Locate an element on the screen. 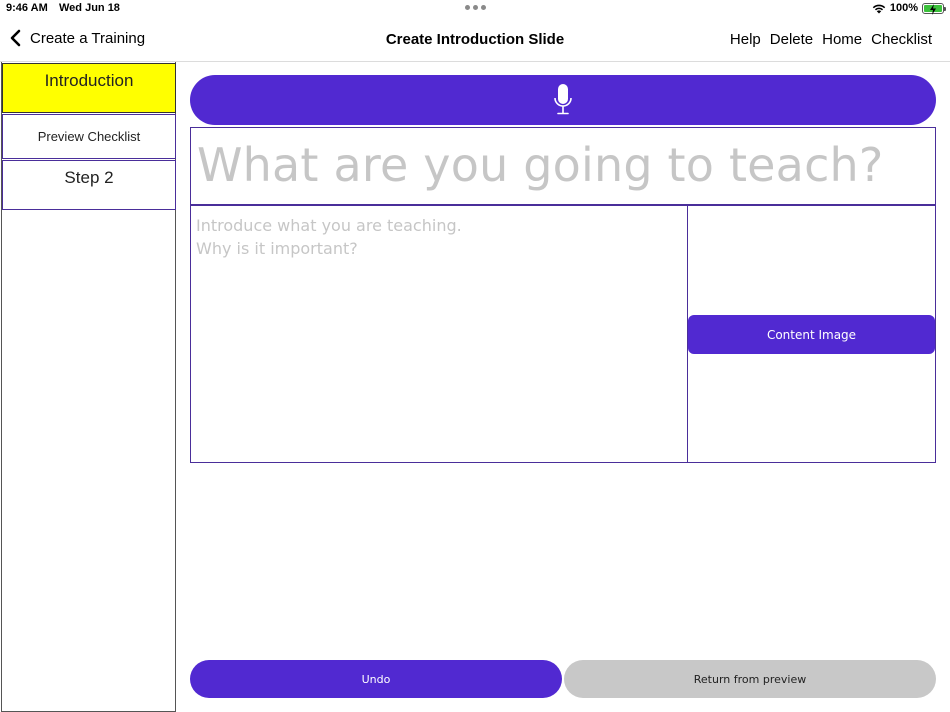 Image resolution: width=950 pixels, height=712 pixels. home-button: Home is located at coordinates (842, 39).